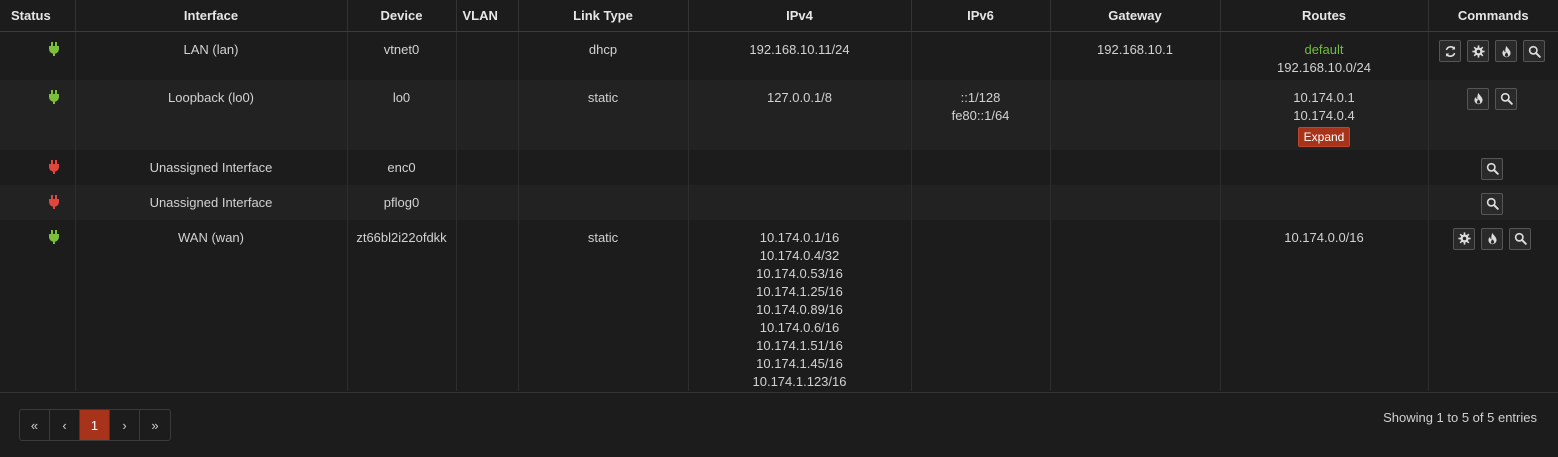  Describe the element at coordinates (211, 305) in the screenshot. I see `interface-cell: WAN (wan)` at that location.